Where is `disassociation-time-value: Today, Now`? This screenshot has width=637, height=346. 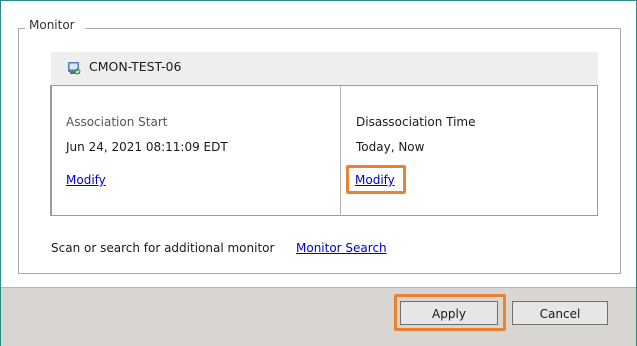 disassociation-time-value: Today, Now is located at coordinates (390, 147).